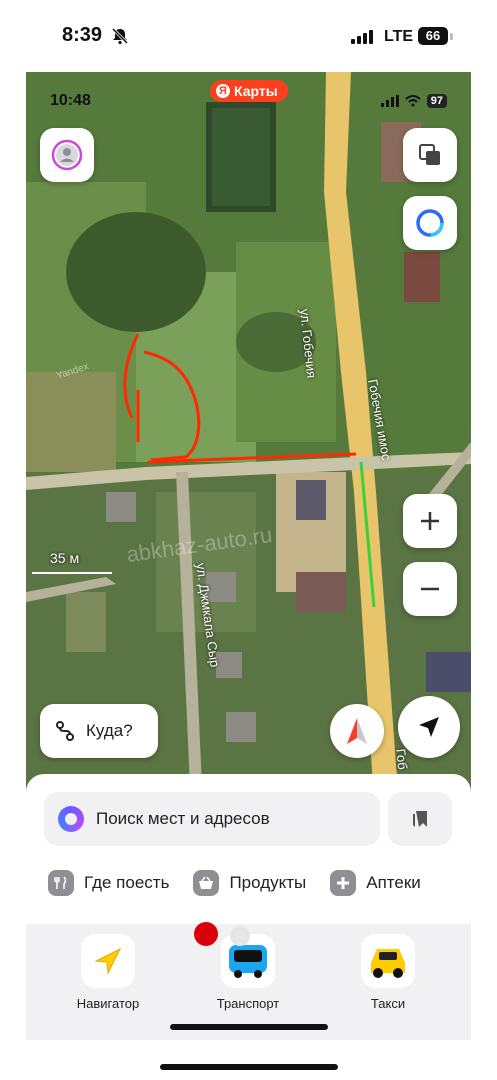  I want to click on plus-icon, so click(430, 521).